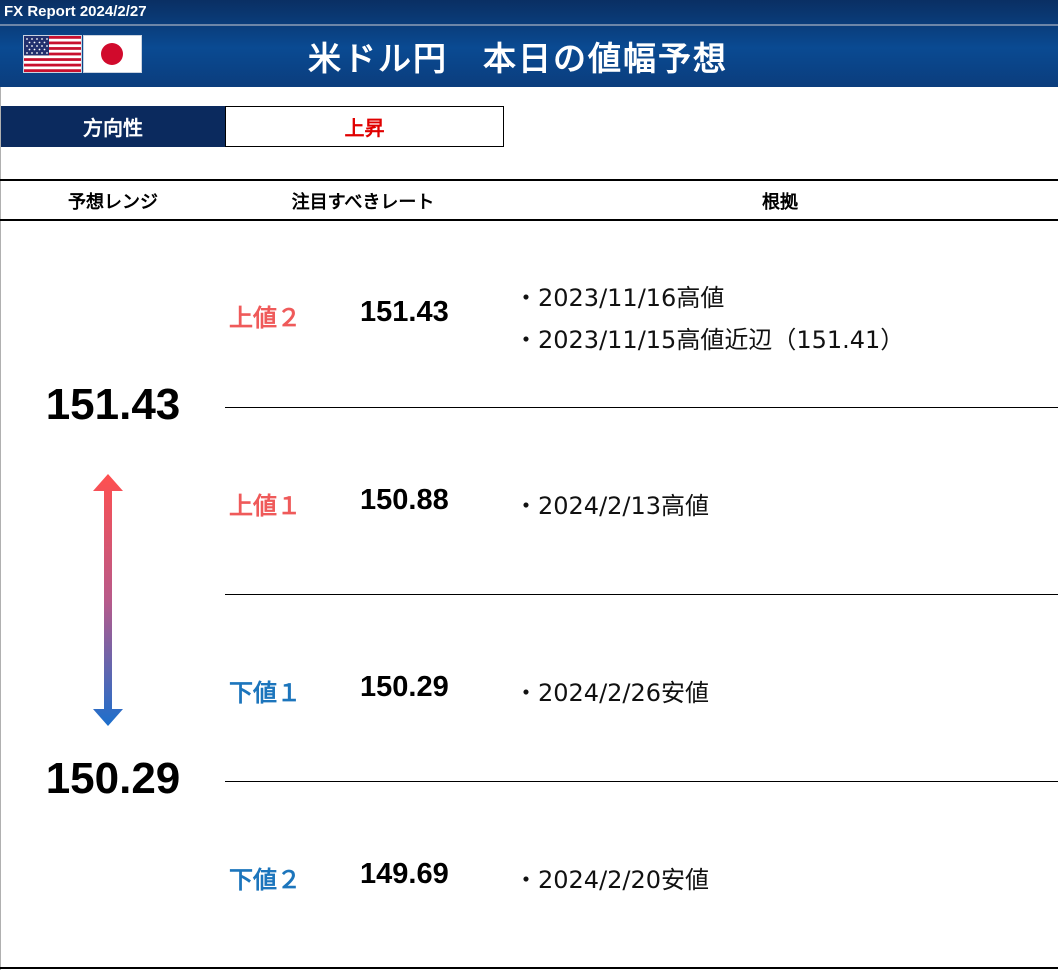 The width and height of the screenshot is (1058, 970). I want to click on level-rate-upper-2: 151.43, so click(404, 312).